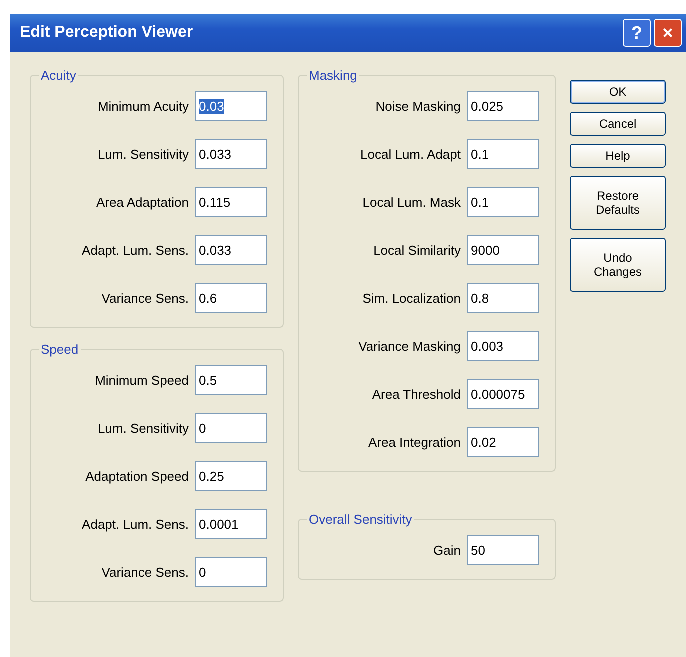 The image size is (686, 657). I want to click on field-label: Local Lum. Mask, so click(411, 202).